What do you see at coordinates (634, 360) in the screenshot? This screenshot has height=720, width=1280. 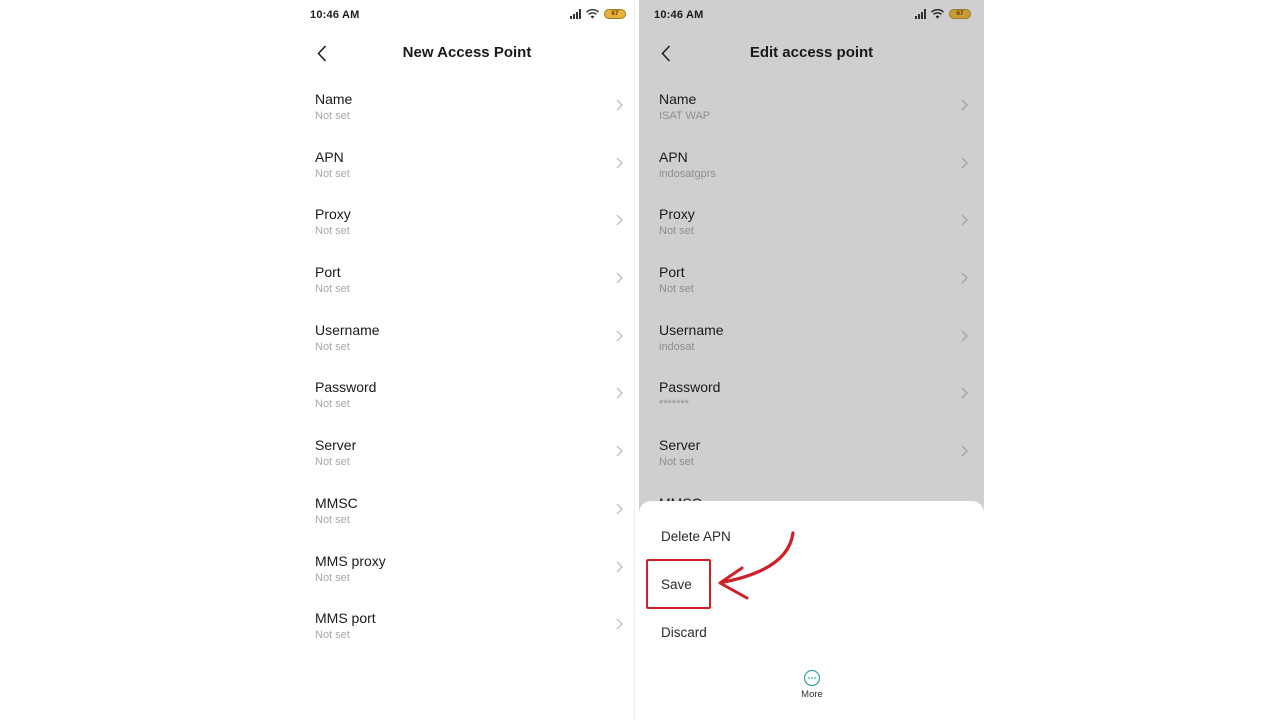 I see `panel-divider` at bounding box center [634, 360].